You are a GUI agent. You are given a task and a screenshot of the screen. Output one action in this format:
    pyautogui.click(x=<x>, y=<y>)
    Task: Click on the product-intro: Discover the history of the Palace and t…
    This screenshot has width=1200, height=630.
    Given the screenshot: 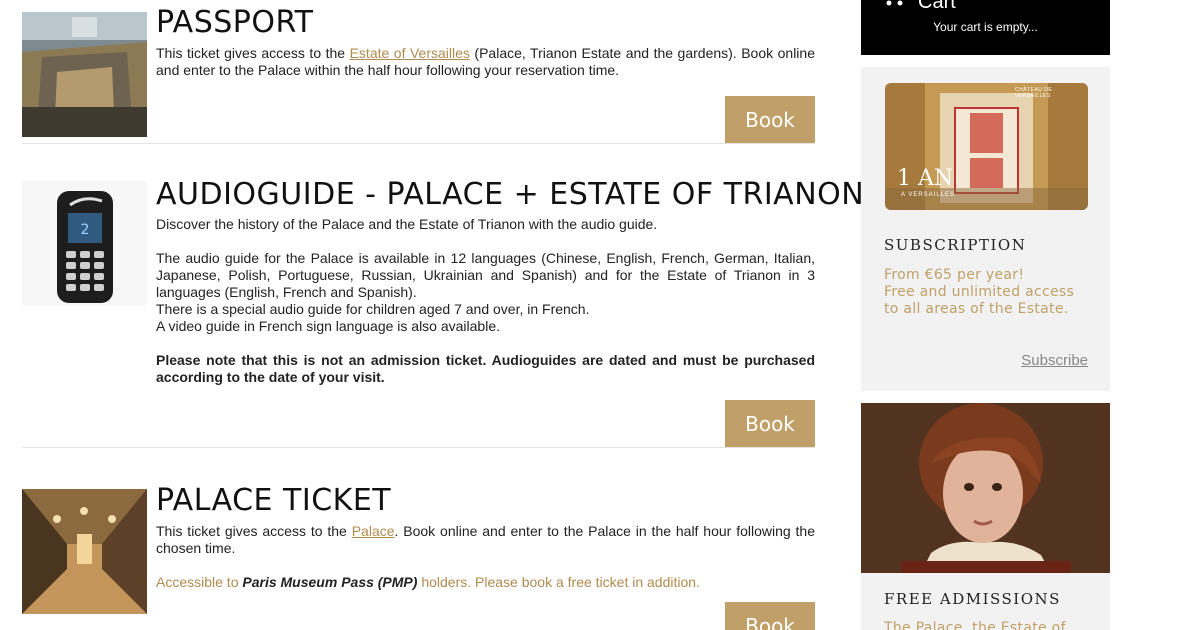 What is the action you would take?
    pyautogui.click(x=407, y=224)
    